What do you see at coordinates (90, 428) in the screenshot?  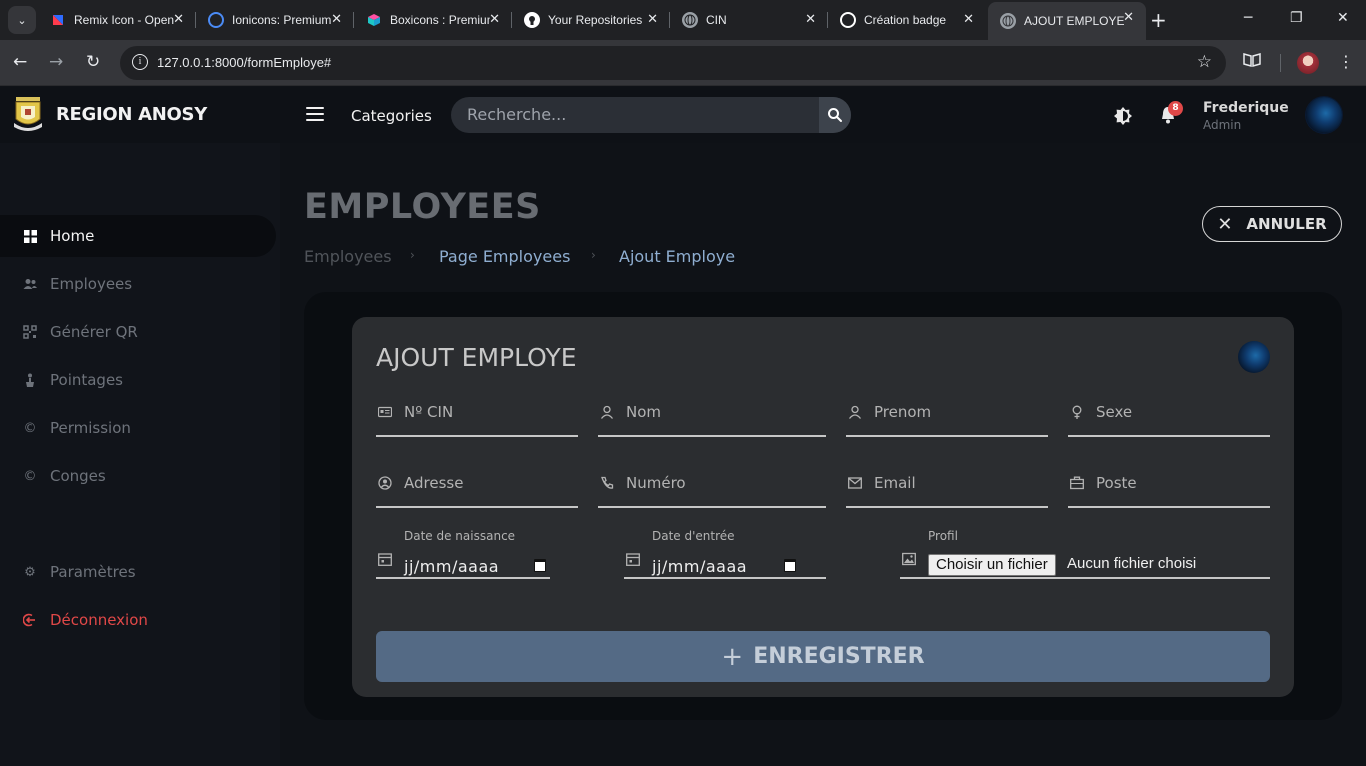 I see `sidebar-item-label: Permission` at bounding box center [90, 428].